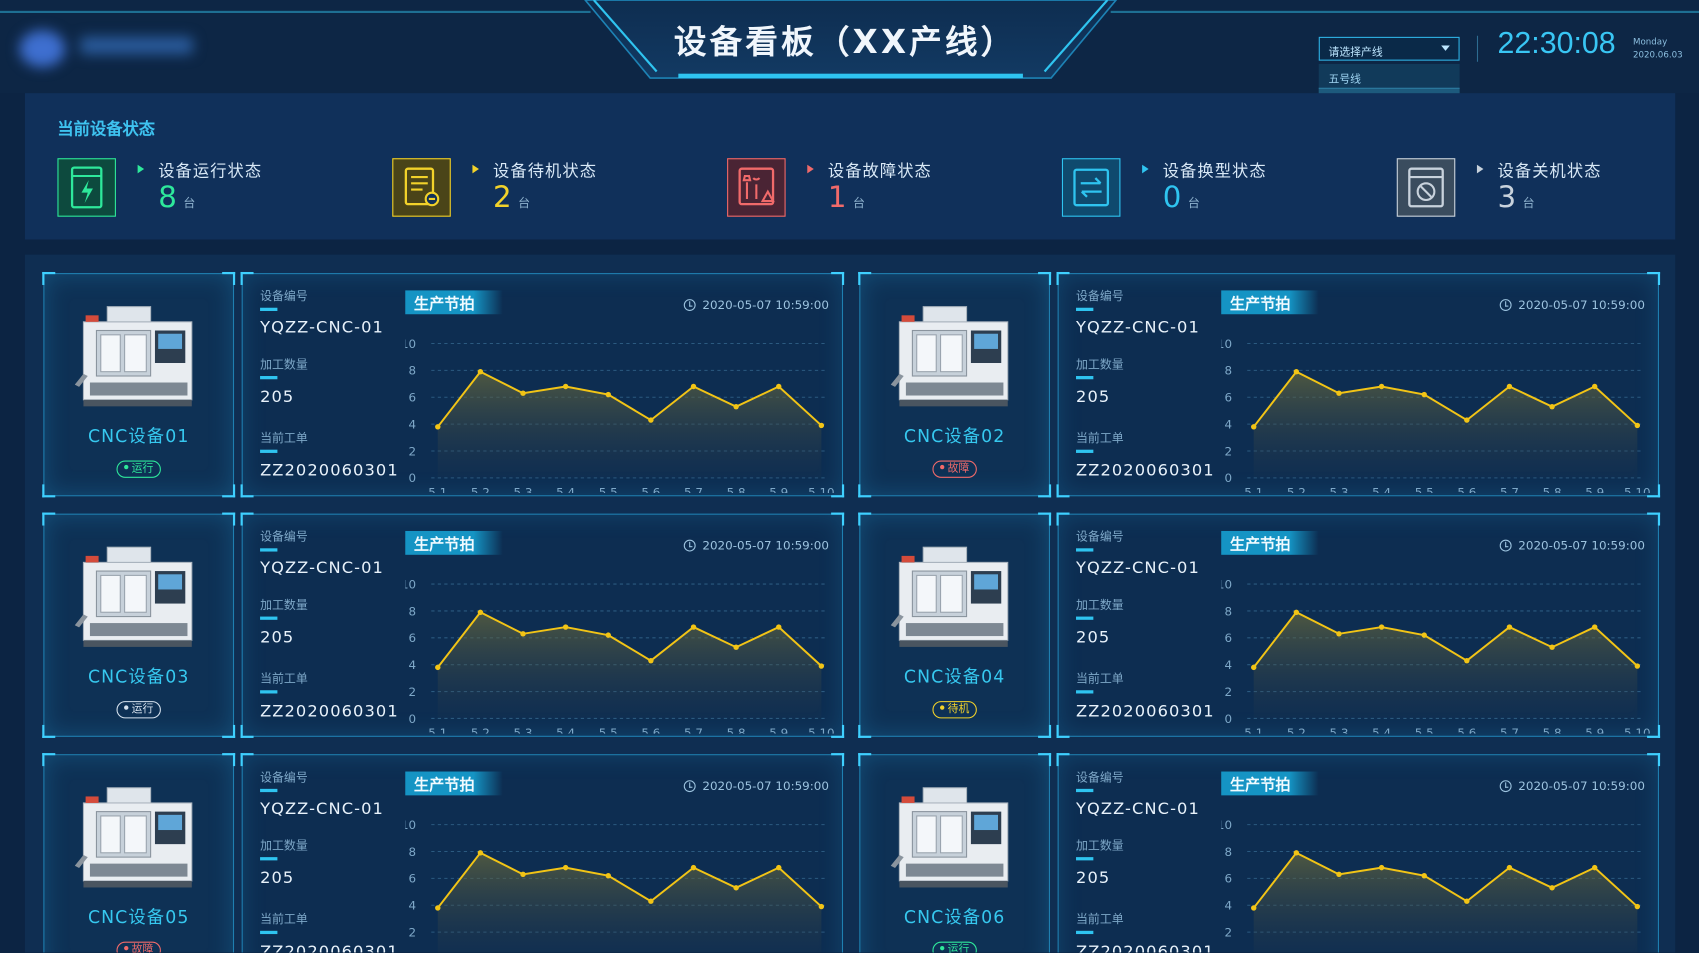 The image size is (1699, 953). I want to click on device-photo-card: CNC设备06 运行, so click(954, 853).